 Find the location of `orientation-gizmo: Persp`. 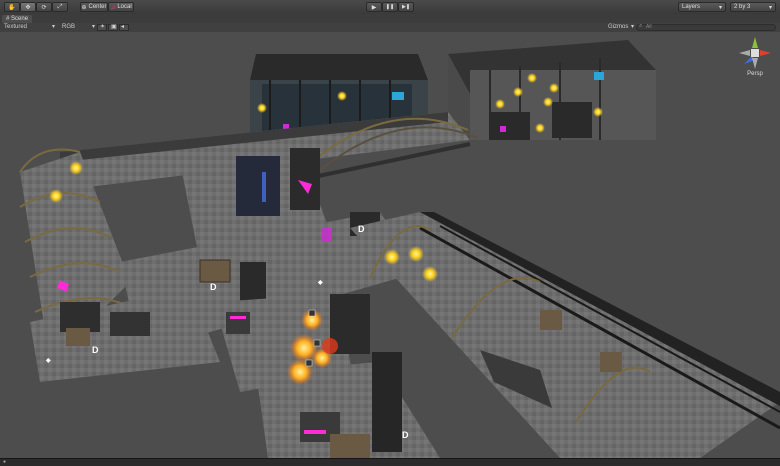

orientation-gizmo: Persp is located at coordinates (755, 57).